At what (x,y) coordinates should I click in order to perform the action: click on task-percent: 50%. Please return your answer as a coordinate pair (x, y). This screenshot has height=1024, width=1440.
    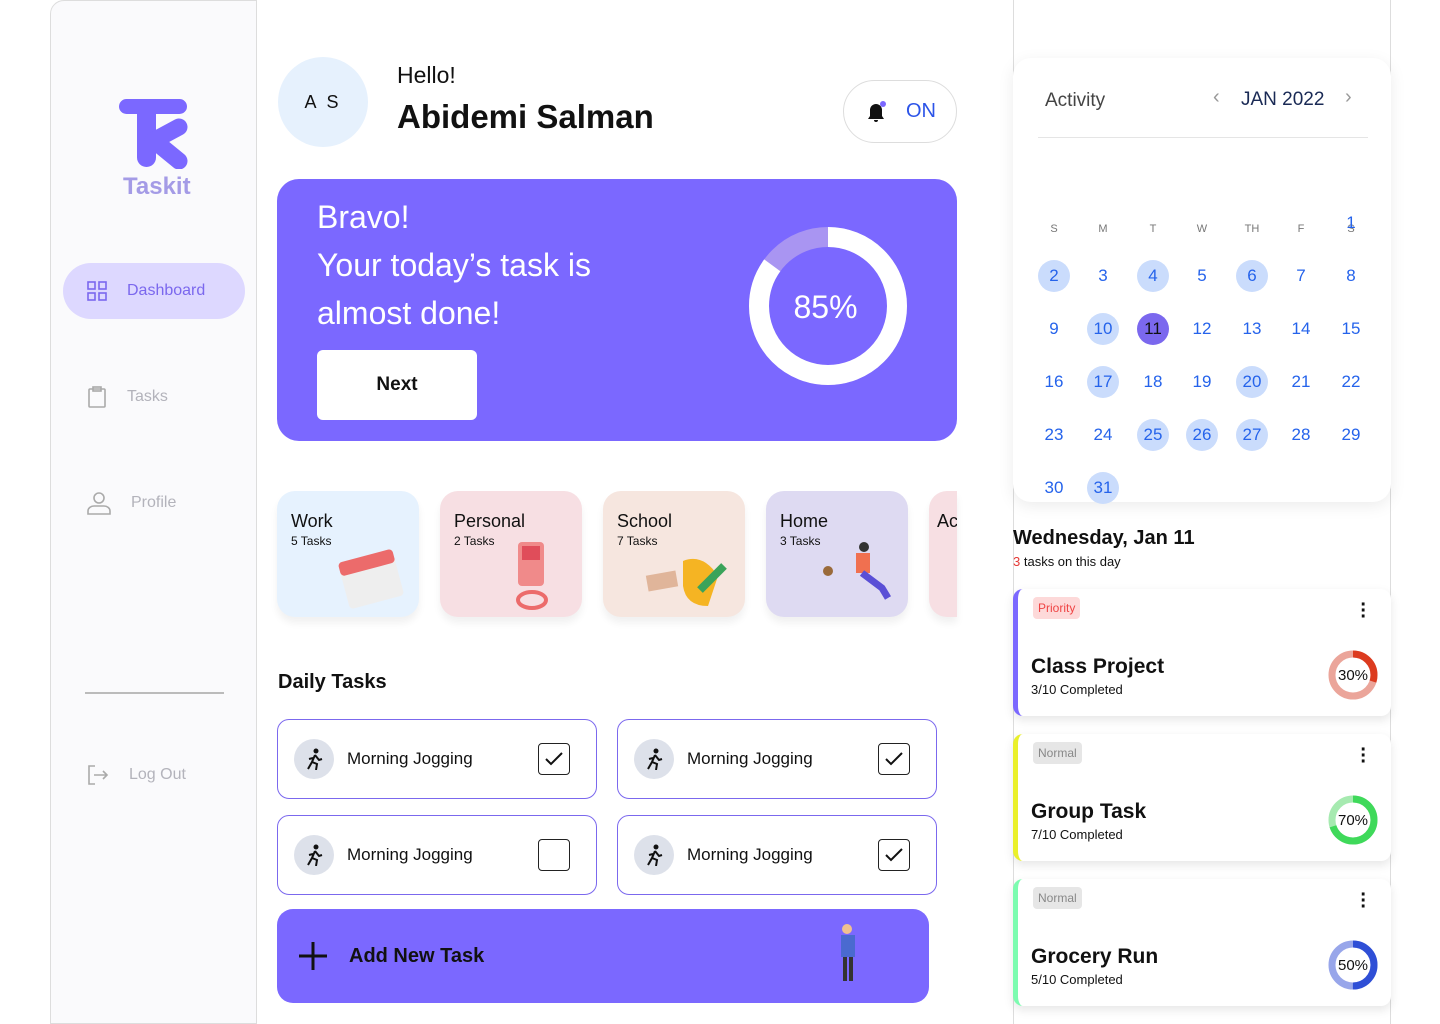
    Looking at the image, I should click on (1353, 965).